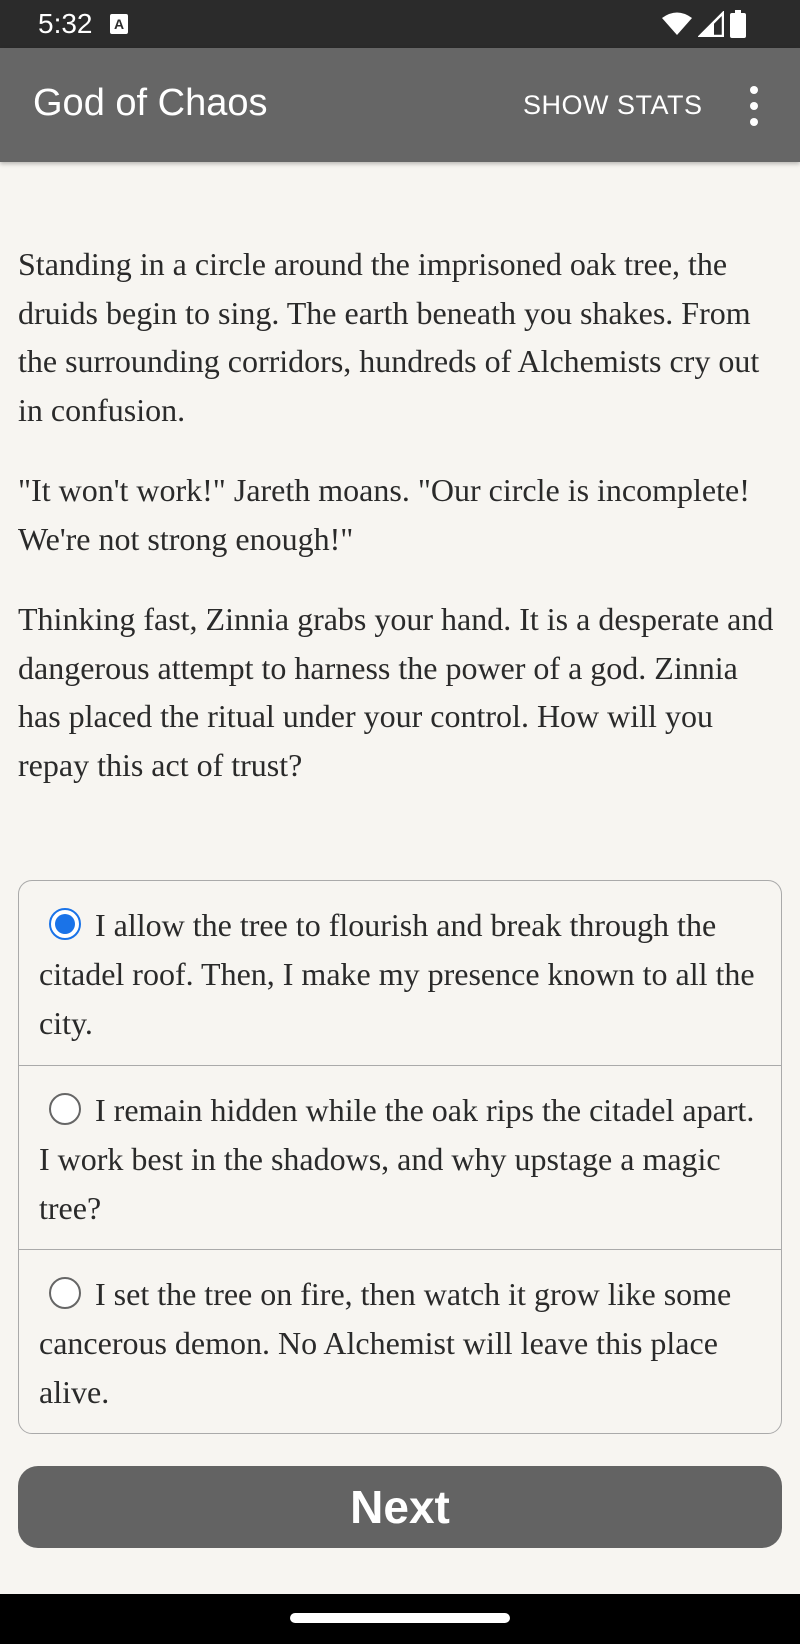 The width and height of the screenshot is (800, 1644). I want to click on a-letter-icon: A, so click(119, 24).